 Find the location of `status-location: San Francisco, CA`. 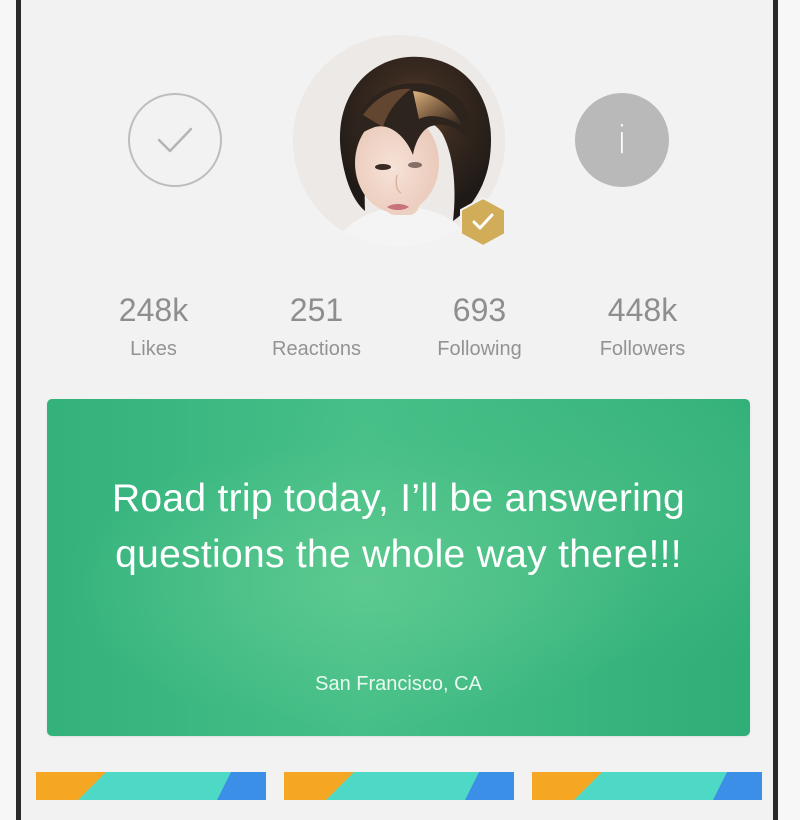

status-location: San Francisco, CA is located at coordinates (398, 684).